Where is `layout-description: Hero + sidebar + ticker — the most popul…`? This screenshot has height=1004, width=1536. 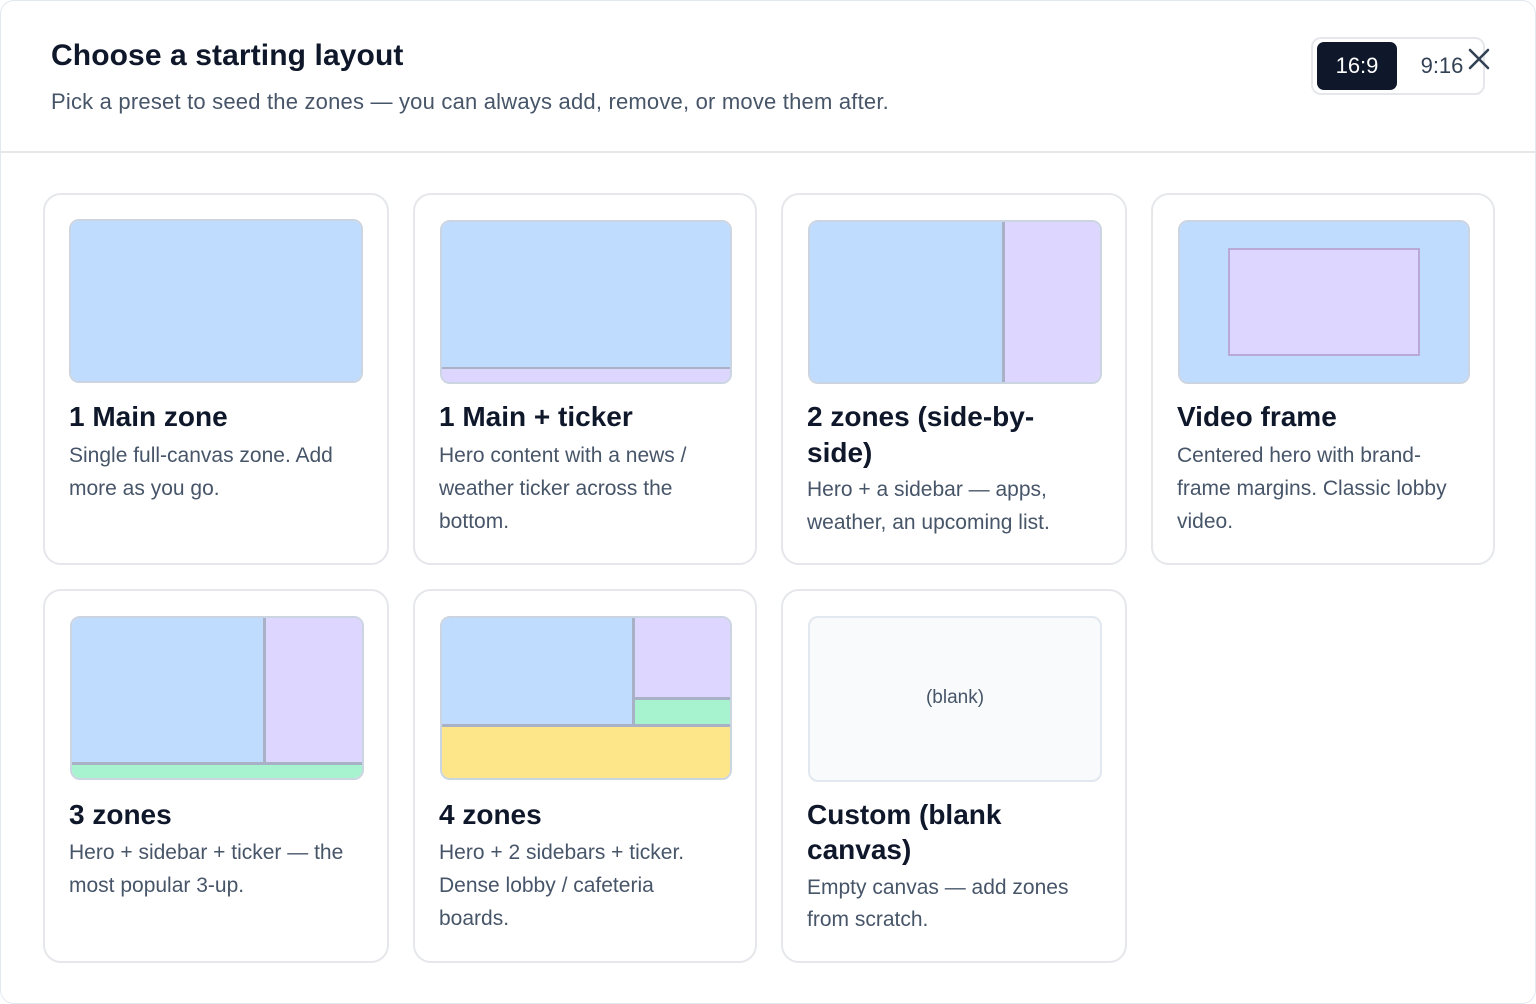 layout-description: Hero + sidebar + ticker — the most popul… is located at coordinates (206, 869).